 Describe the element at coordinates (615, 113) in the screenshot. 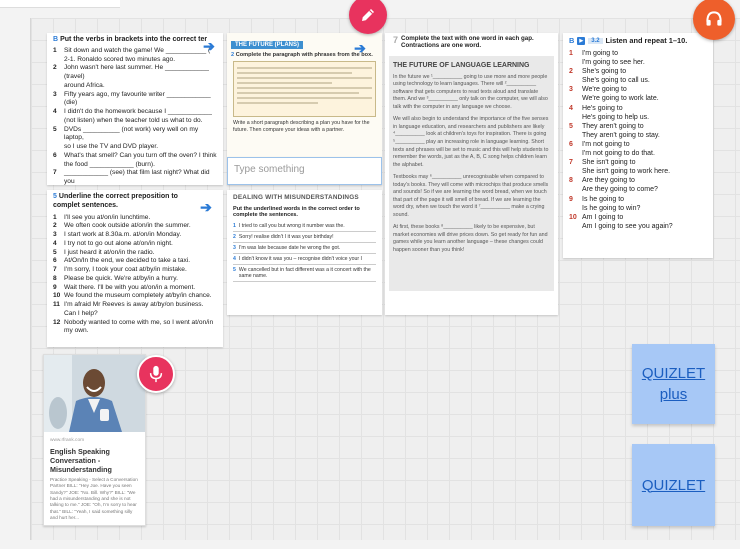

I see `listen-lines: He's going to He's going to help us.` at that location.